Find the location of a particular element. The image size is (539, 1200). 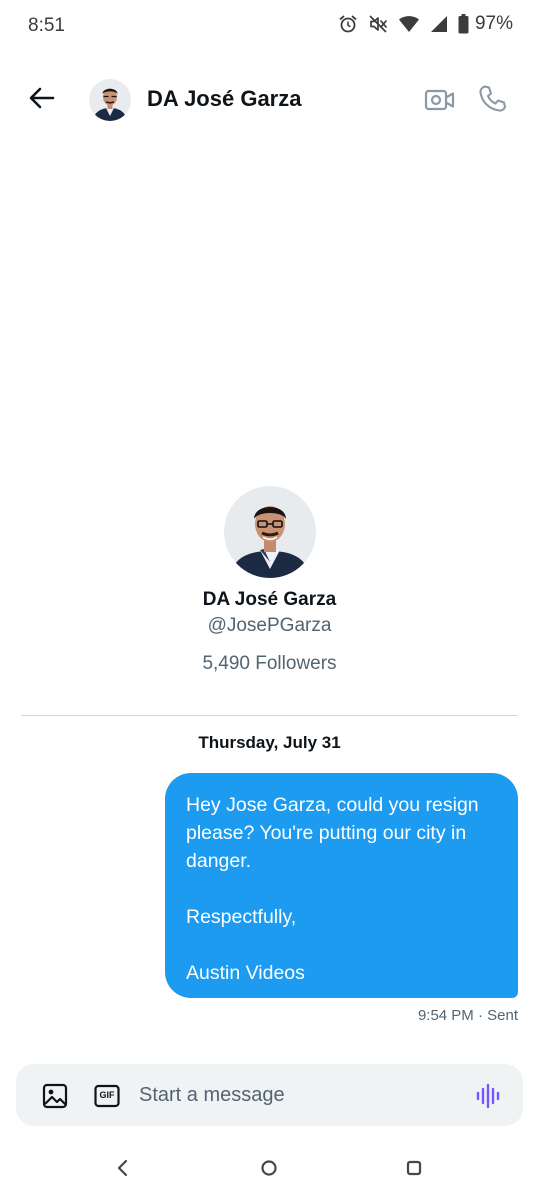

gif-label: GIF is located at coordinates (107, 1095).